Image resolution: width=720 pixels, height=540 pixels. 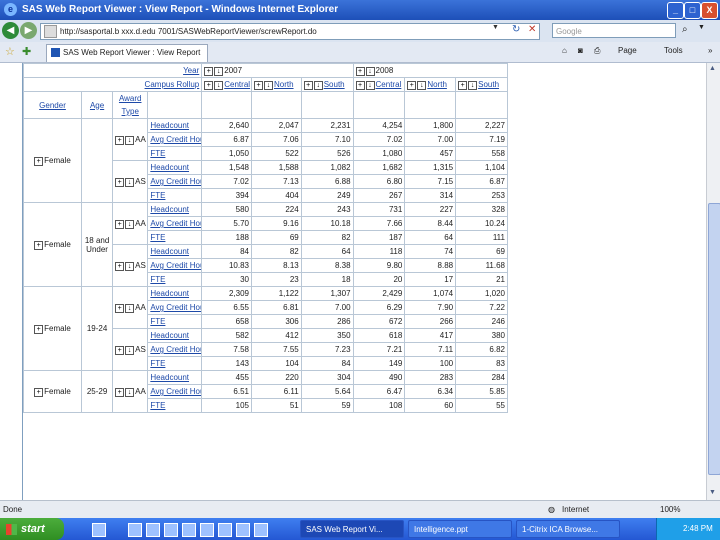 I want to click on start-button: start, so click(x=32, y=529).